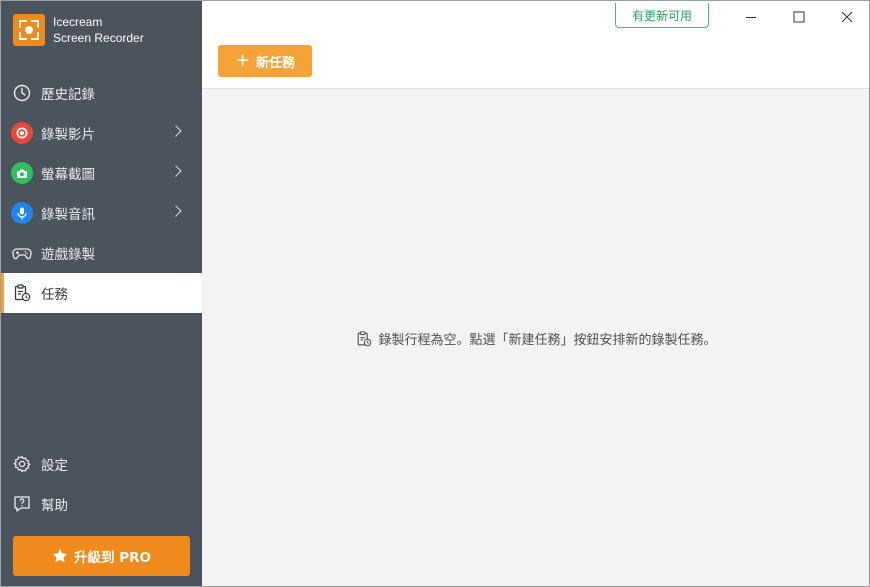 The width and height of the screenshot is (870, 587). I want to click on gear-icon, so click(22, 464).